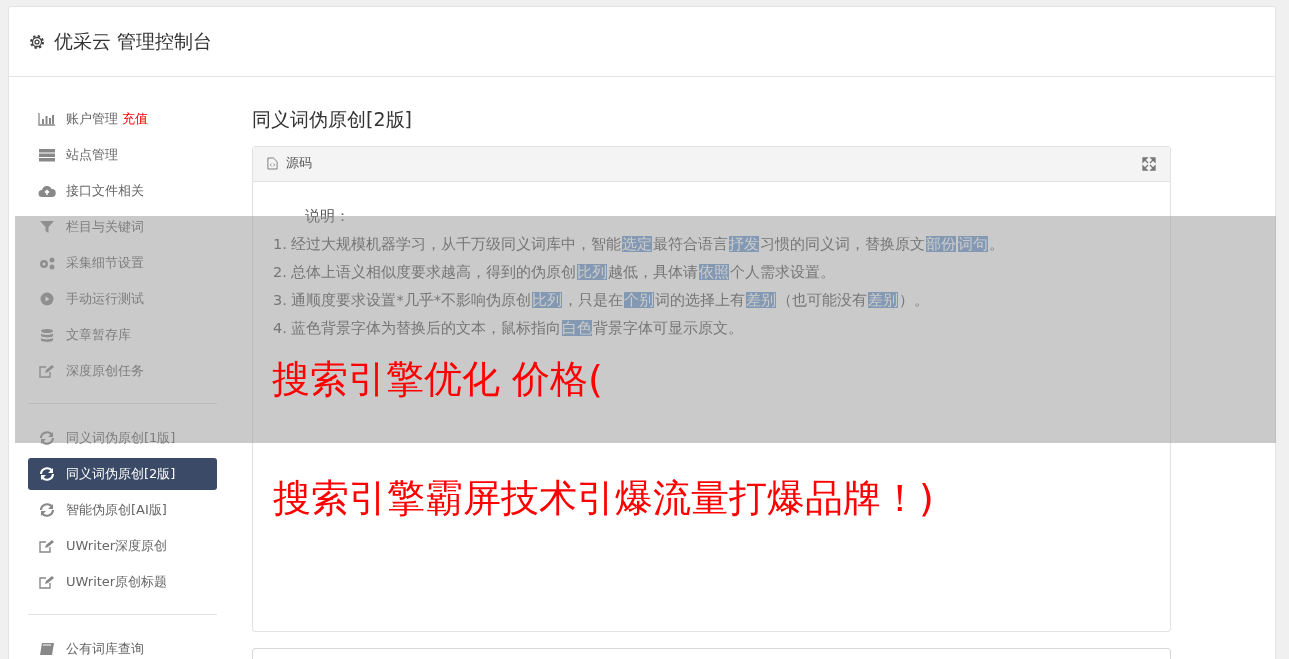 The height and width of the screenshot is (659, 1289). What do you see at coordinates (604, 498) in the screenshot?
I see `promo-text: 搜索引擎霸屏技术引爆流量打爆品牌！)` at bounding box center [604, 498].